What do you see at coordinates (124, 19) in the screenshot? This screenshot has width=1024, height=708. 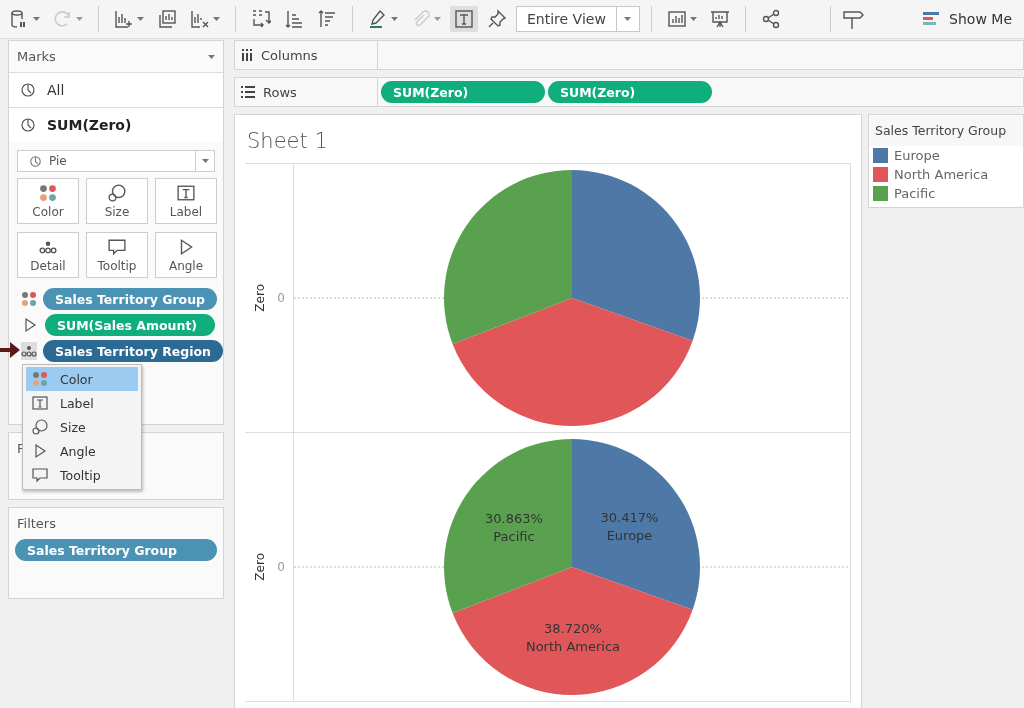 I see `chart-plus-icon` at bounding box center [124, 19].